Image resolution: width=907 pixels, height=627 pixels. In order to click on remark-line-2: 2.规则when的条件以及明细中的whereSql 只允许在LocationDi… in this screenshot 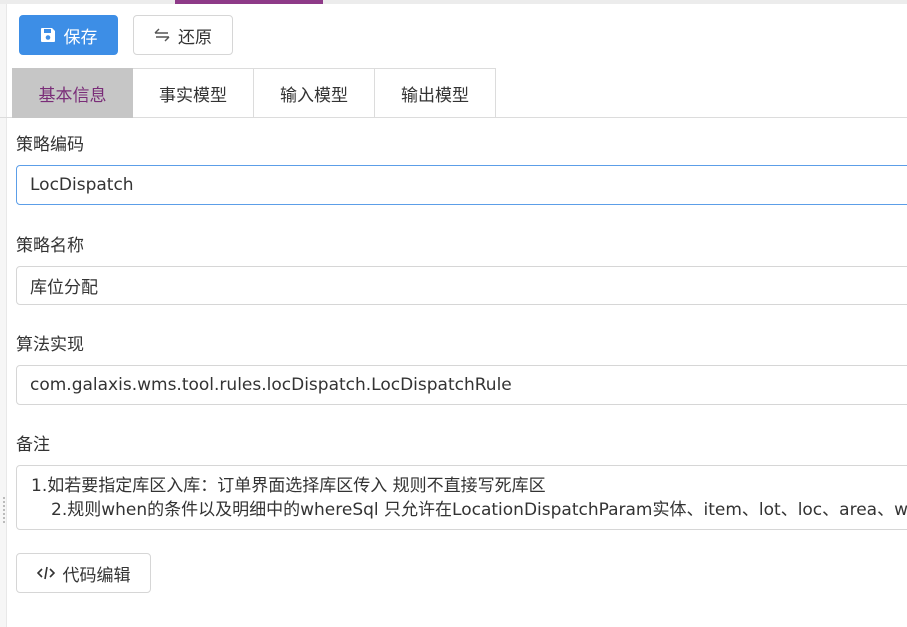, I will do `click(479, 510)`.